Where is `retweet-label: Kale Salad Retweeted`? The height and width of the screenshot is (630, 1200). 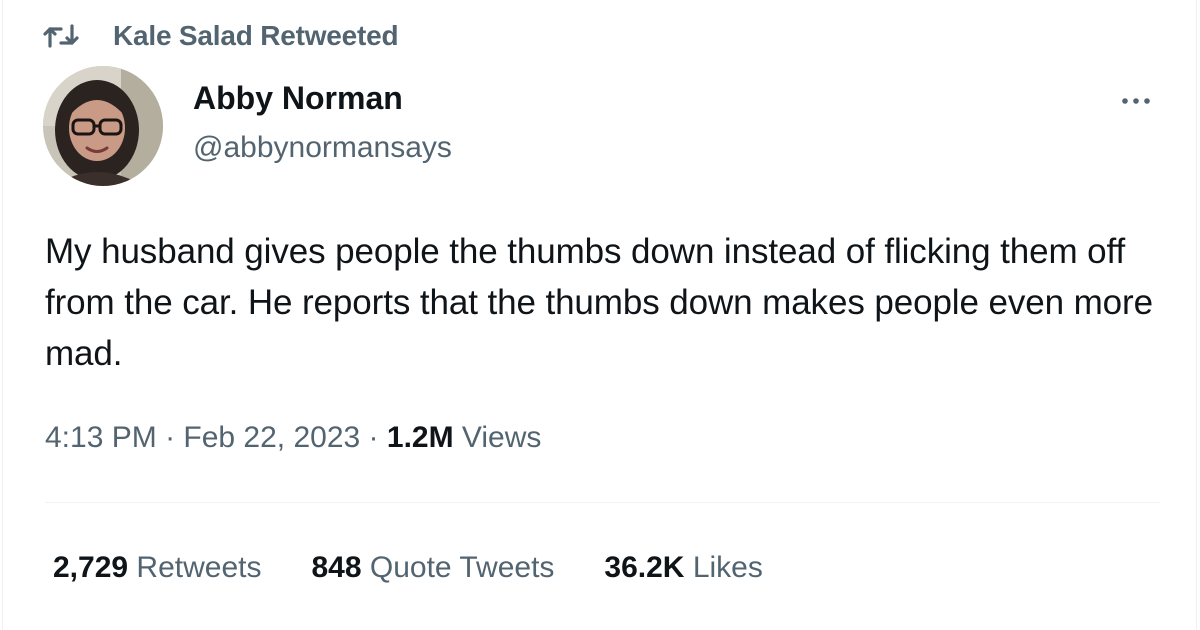 retweet-label: Kale Salad Retweeted is located at coordinates (256, 35).